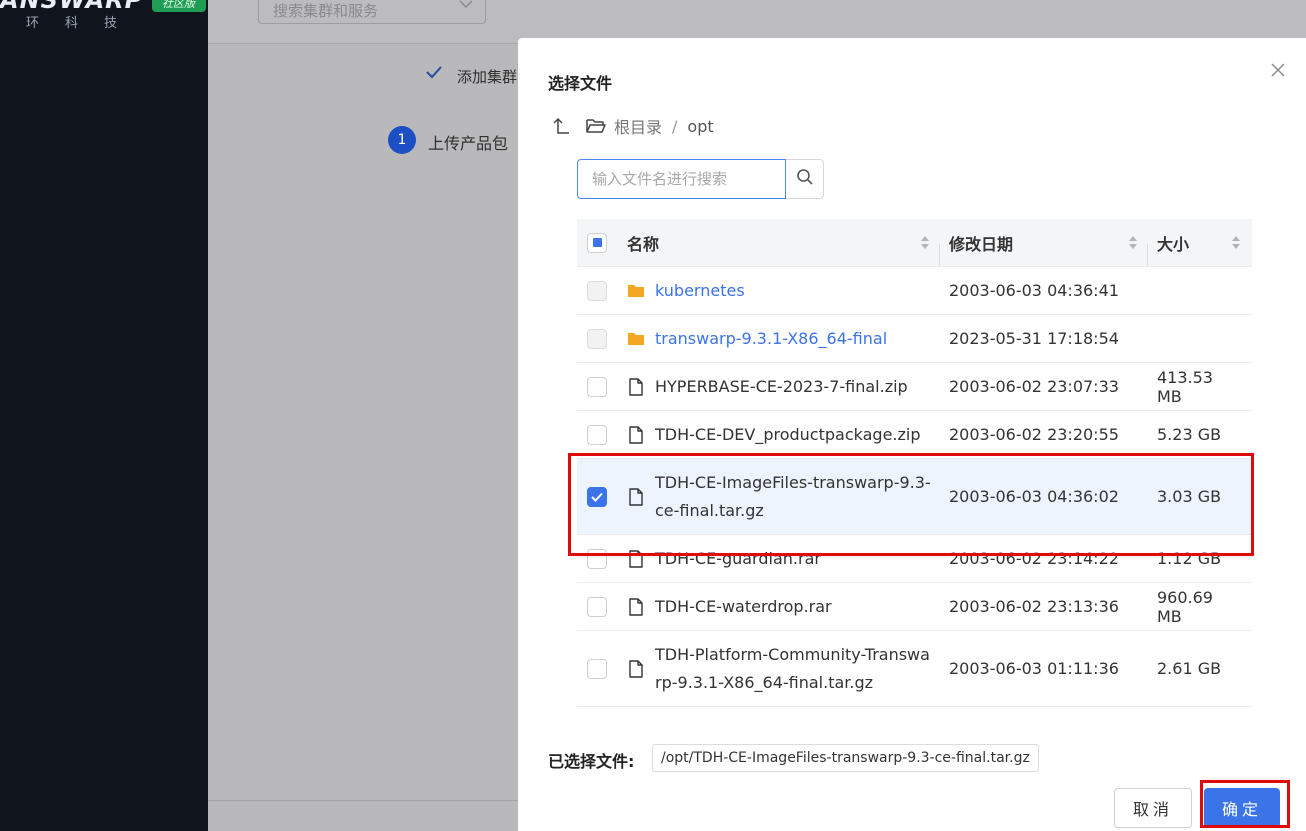 This screenshot has width=1306, height=831. What do you see at coordinates (1173, 244) in the screenshot?
I see `column-header-size: 大小` at bounding box center [1173, 244].